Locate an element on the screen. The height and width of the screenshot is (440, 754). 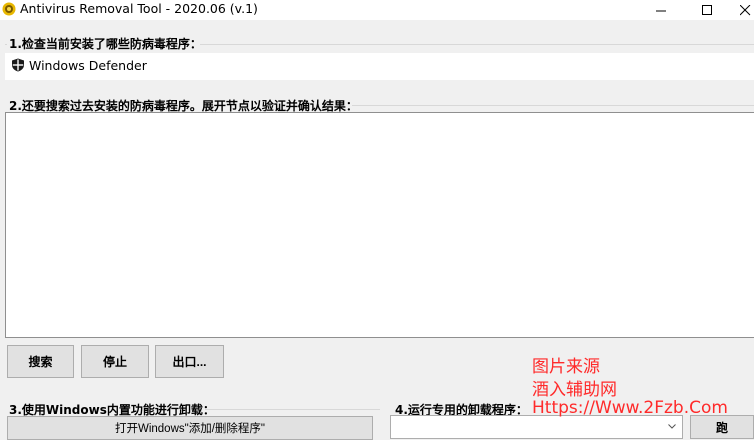
installed-item-label: Windows Defender is located at coordinates (88, 65).